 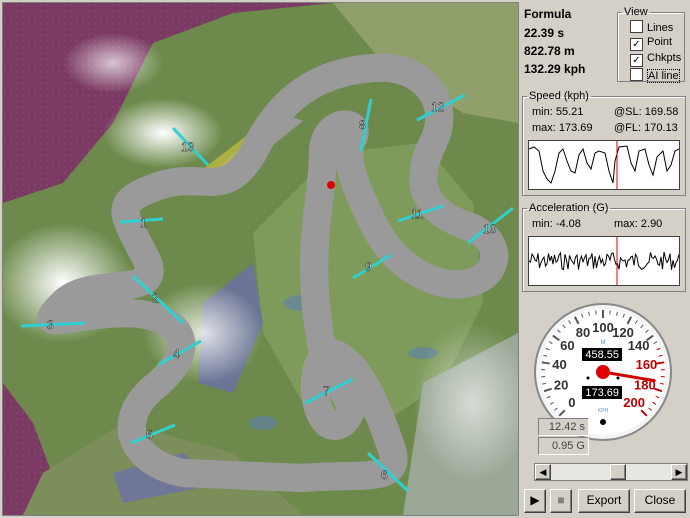 What do you see at coordinates (603, 327) in the screenshot?
I see `gauge-tick-label: 100` at bounding box center [603, 327].